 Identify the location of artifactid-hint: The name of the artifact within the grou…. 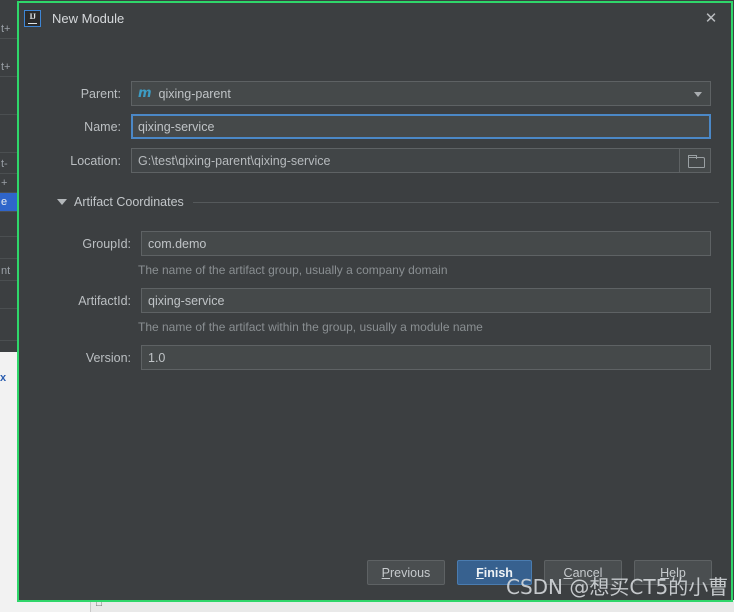
(310, 327).